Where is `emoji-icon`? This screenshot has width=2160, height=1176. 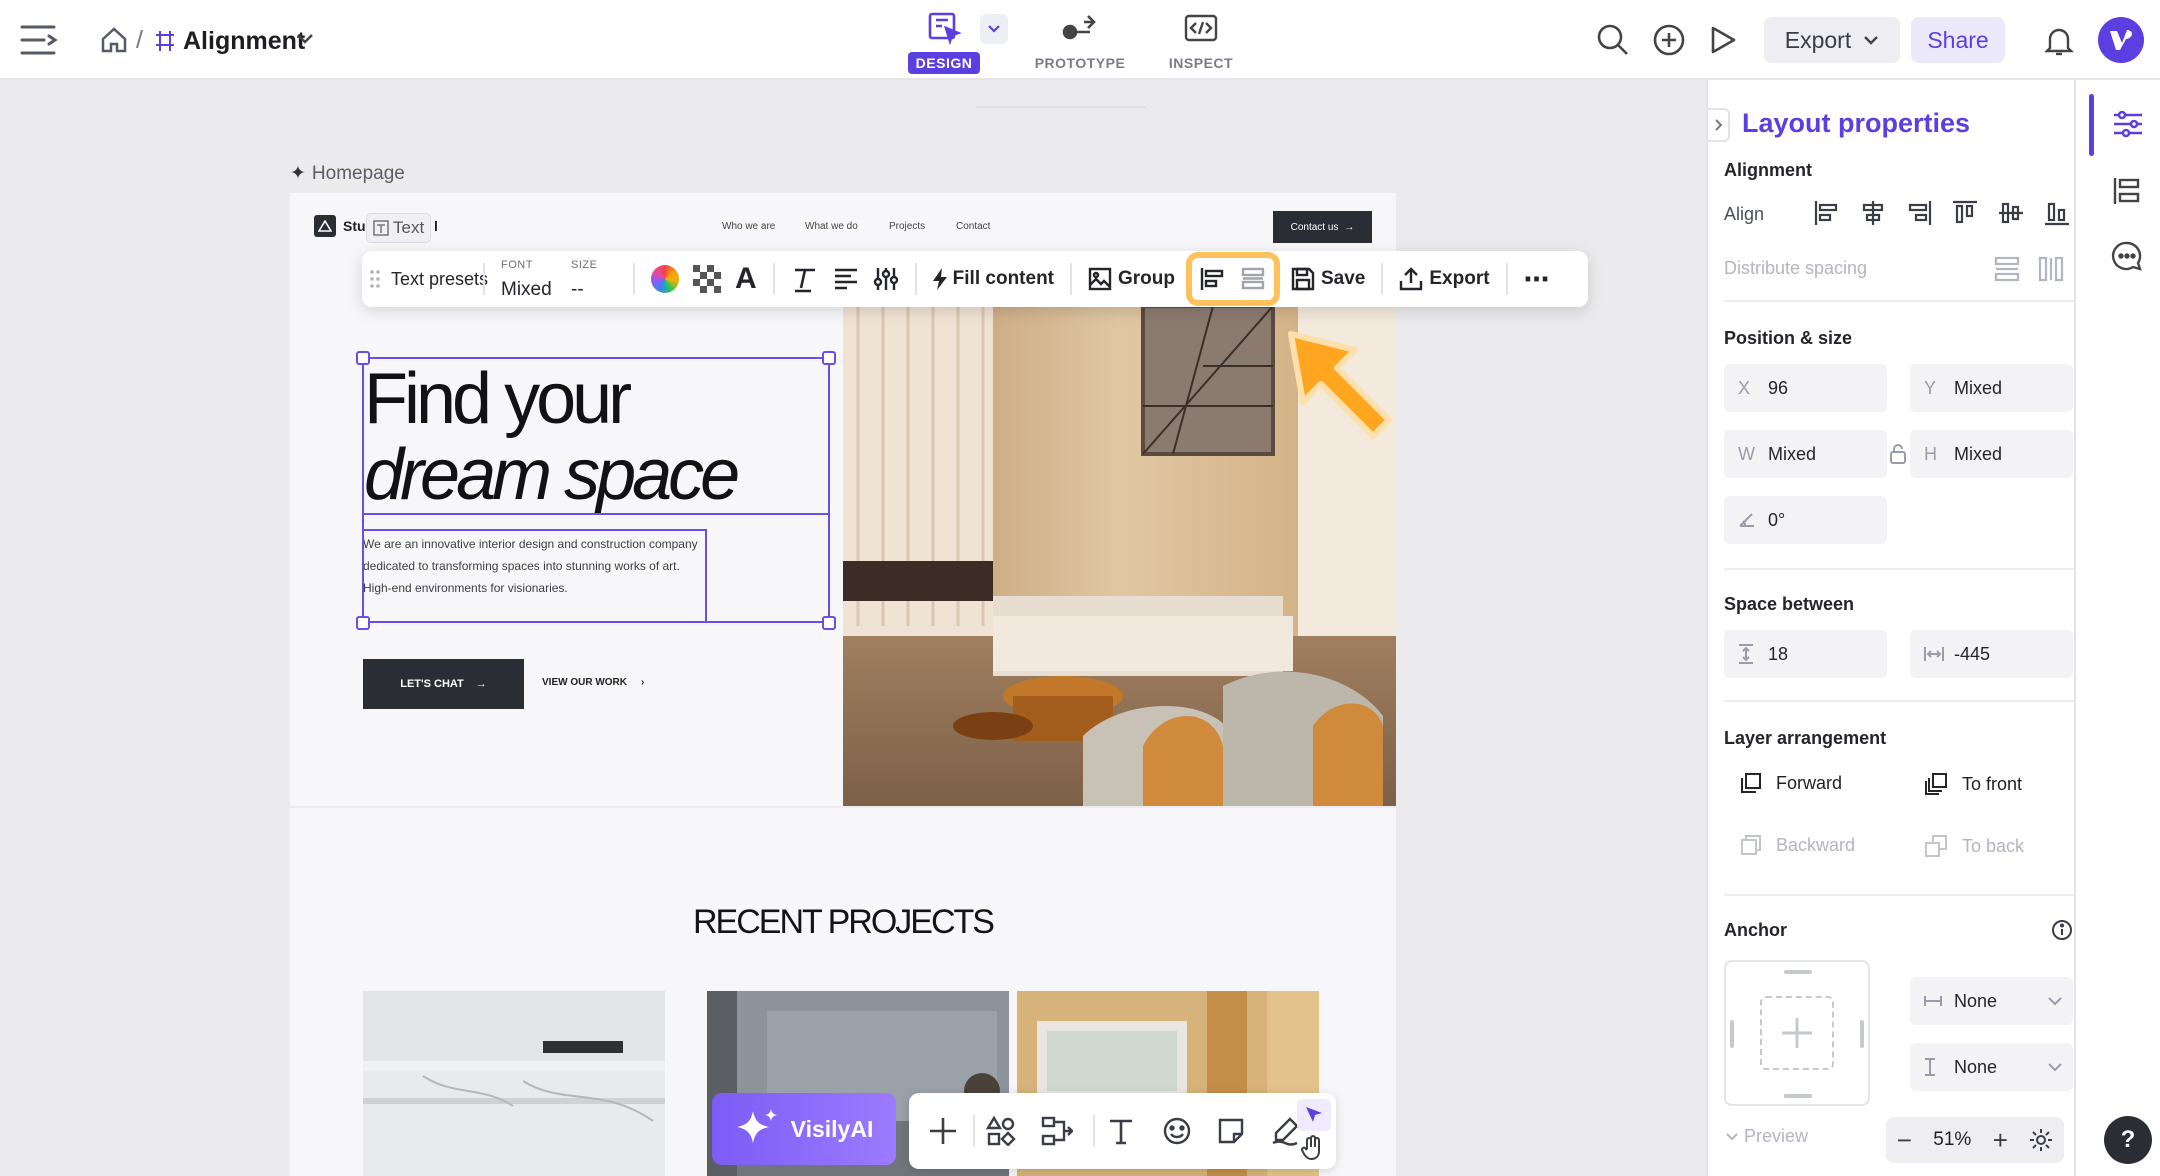 emoji-icon is located at coordinates (1177, 1131).